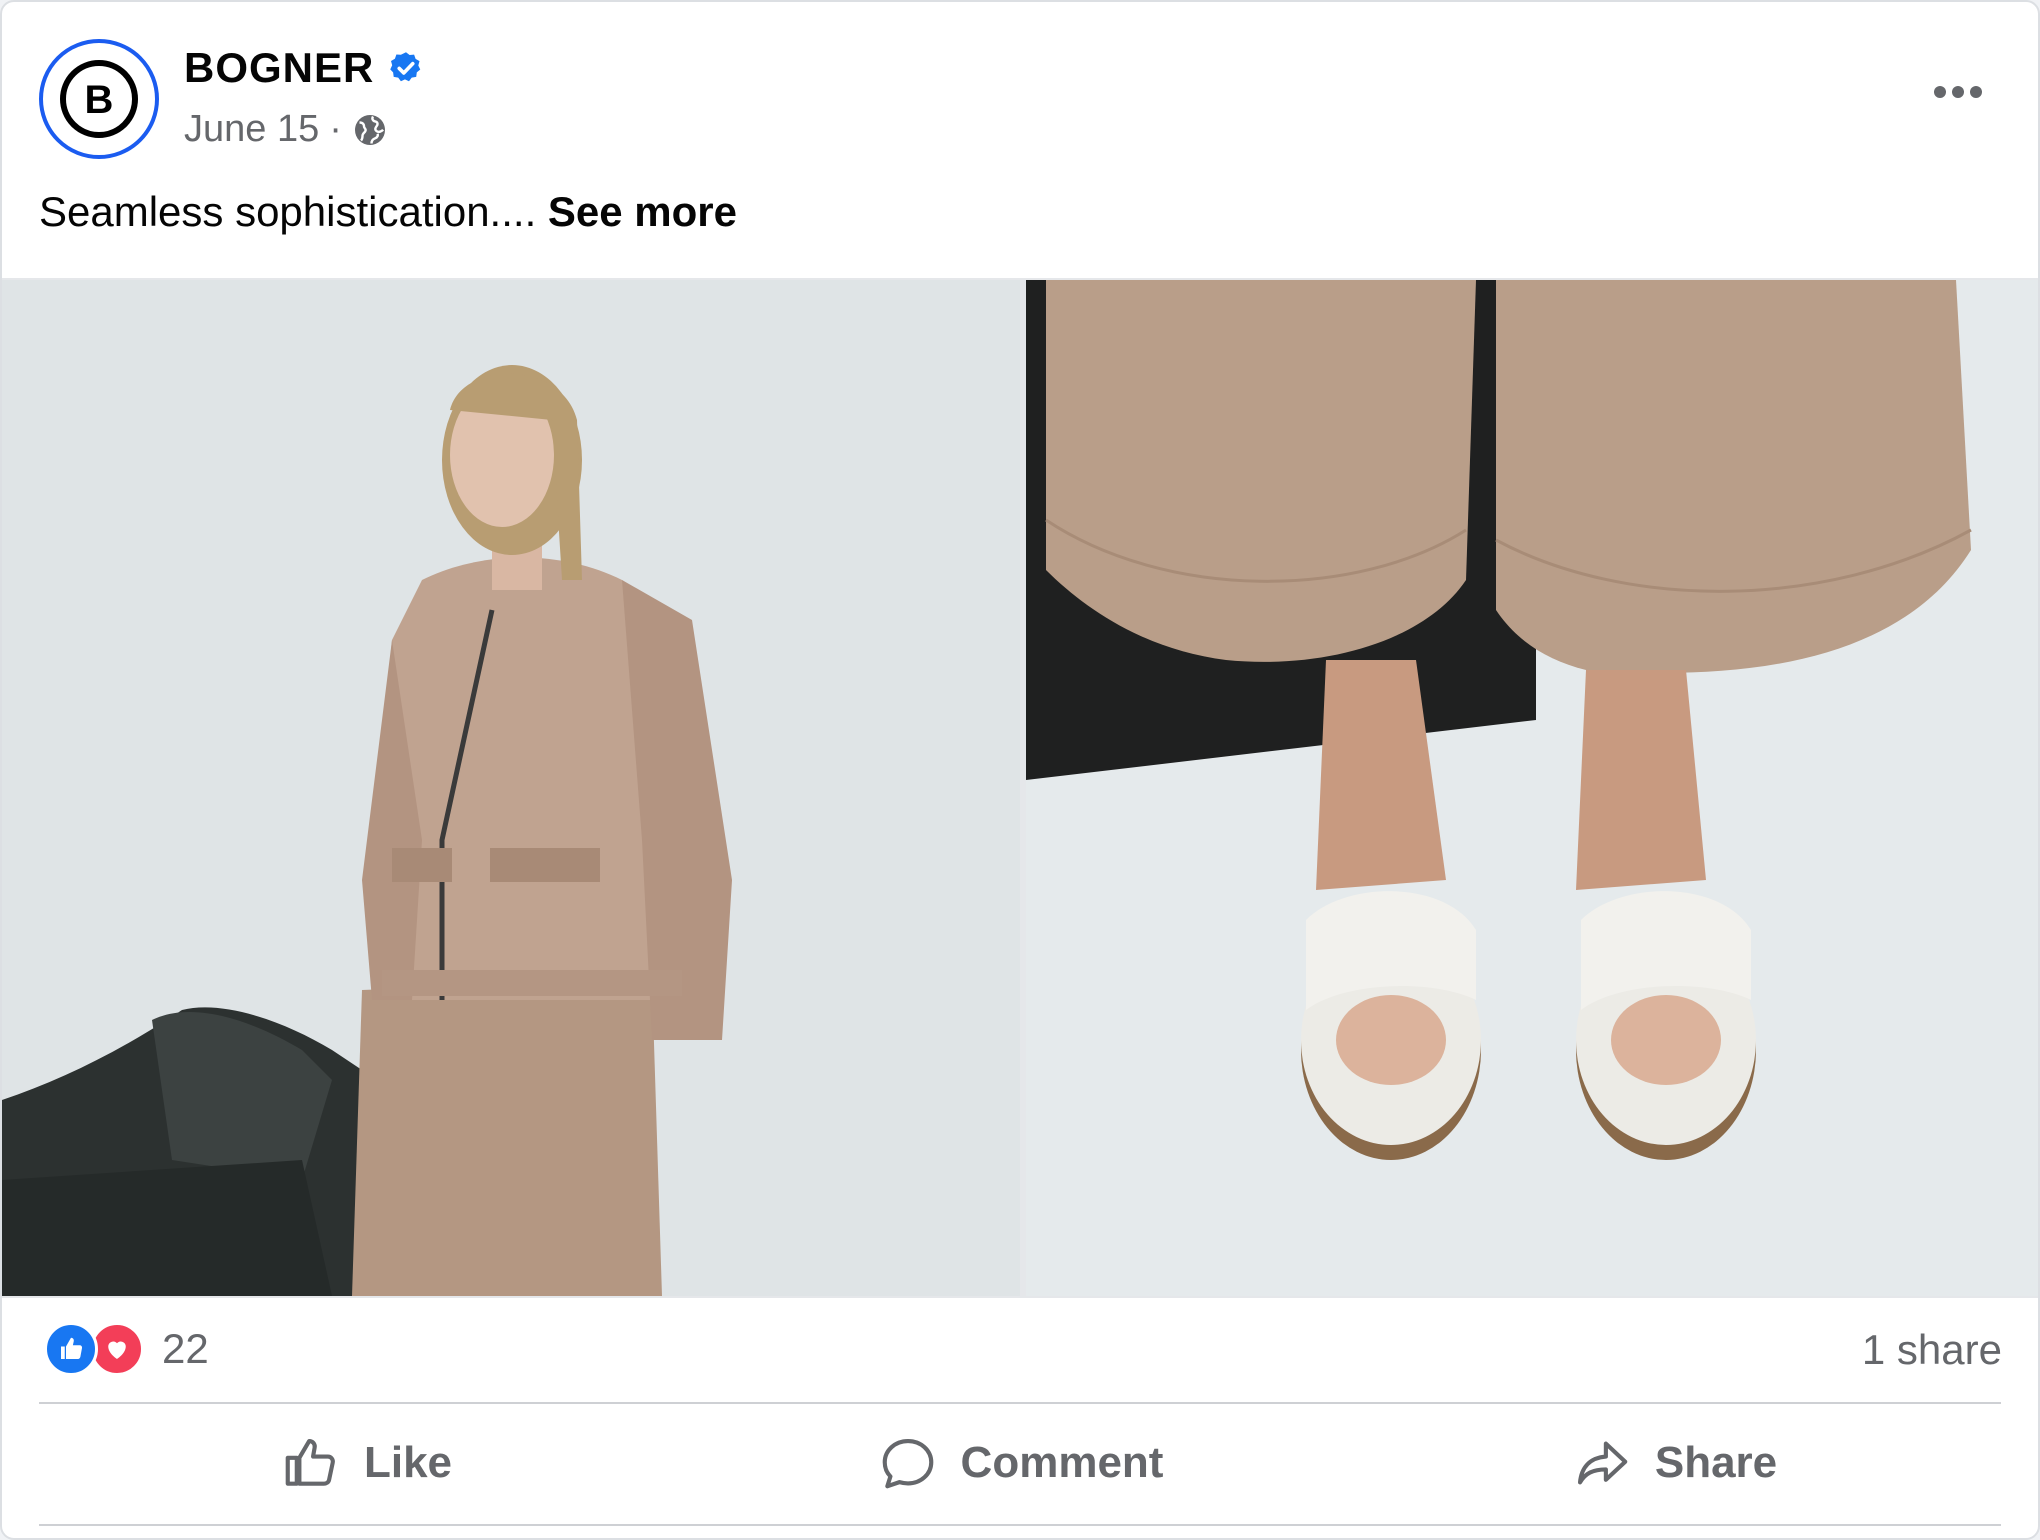 The image size is (2040, 1540). What do you see at coordinates (405, 67) in the screenshot?
I see `verified-badge-icon` at bounding box center [405, 67].